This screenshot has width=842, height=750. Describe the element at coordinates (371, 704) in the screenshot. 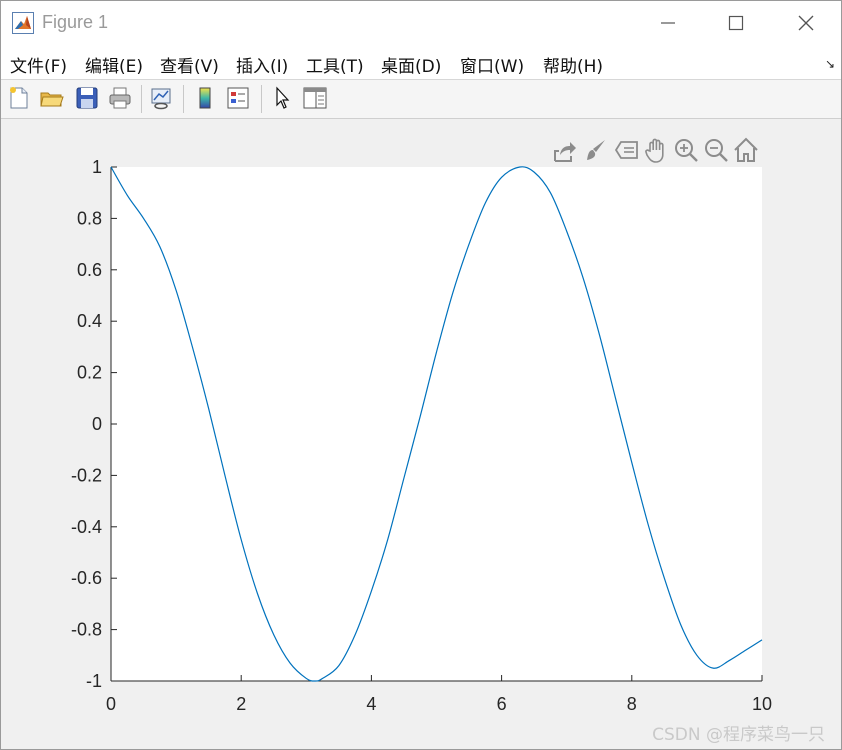

I see `x-tick-label: 4` at that location.